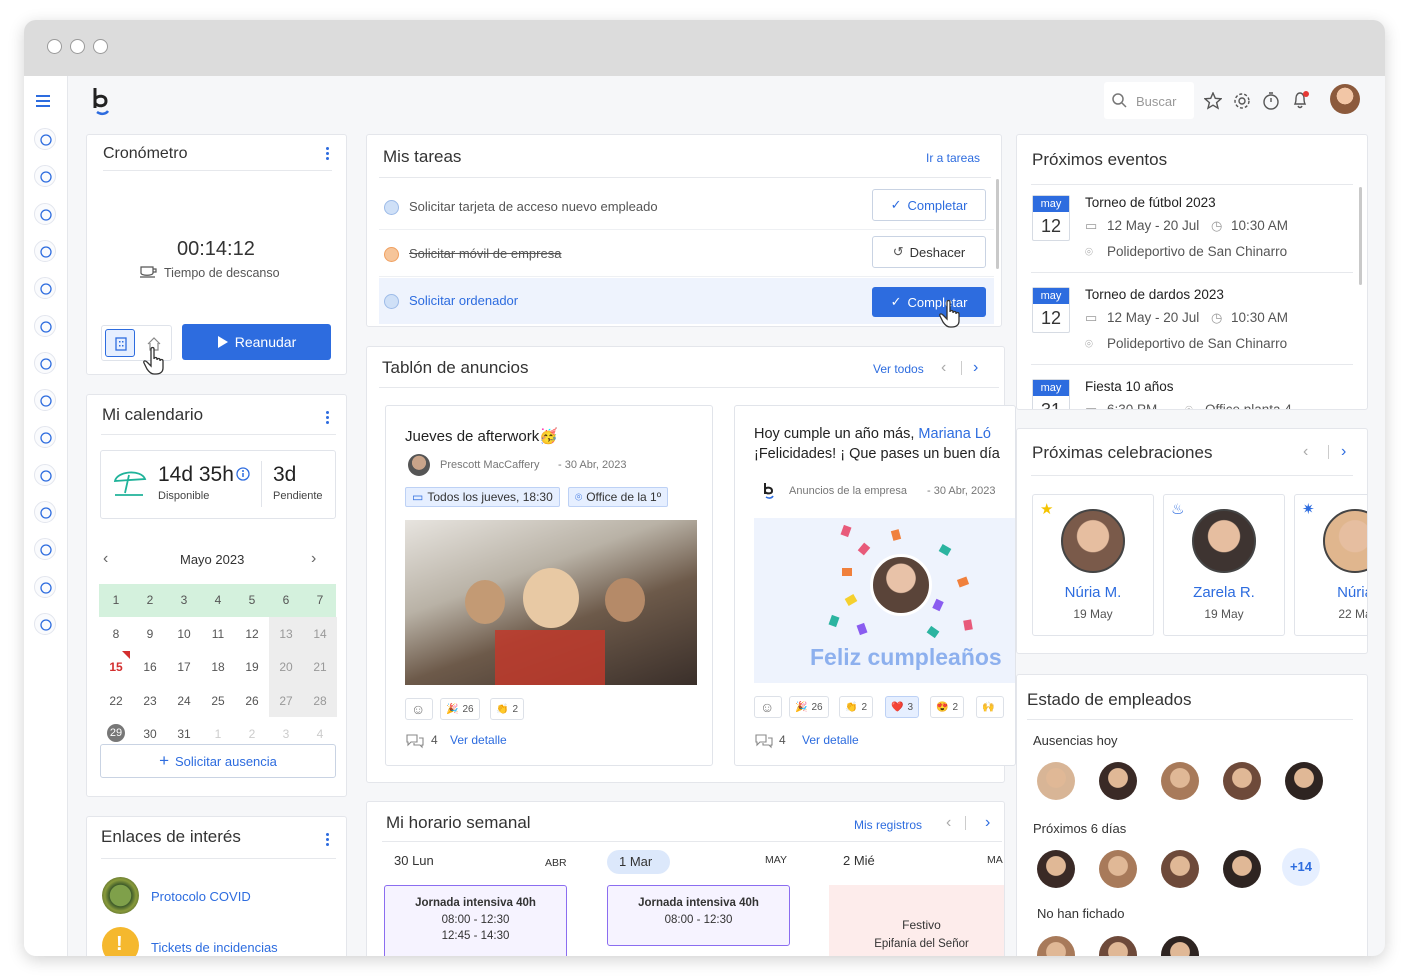 This screenshot has height=980, width=1408. Describe the element at coordinates (948, 823) in the screenshot. I see `prev-week-icon: ‹` at that location.